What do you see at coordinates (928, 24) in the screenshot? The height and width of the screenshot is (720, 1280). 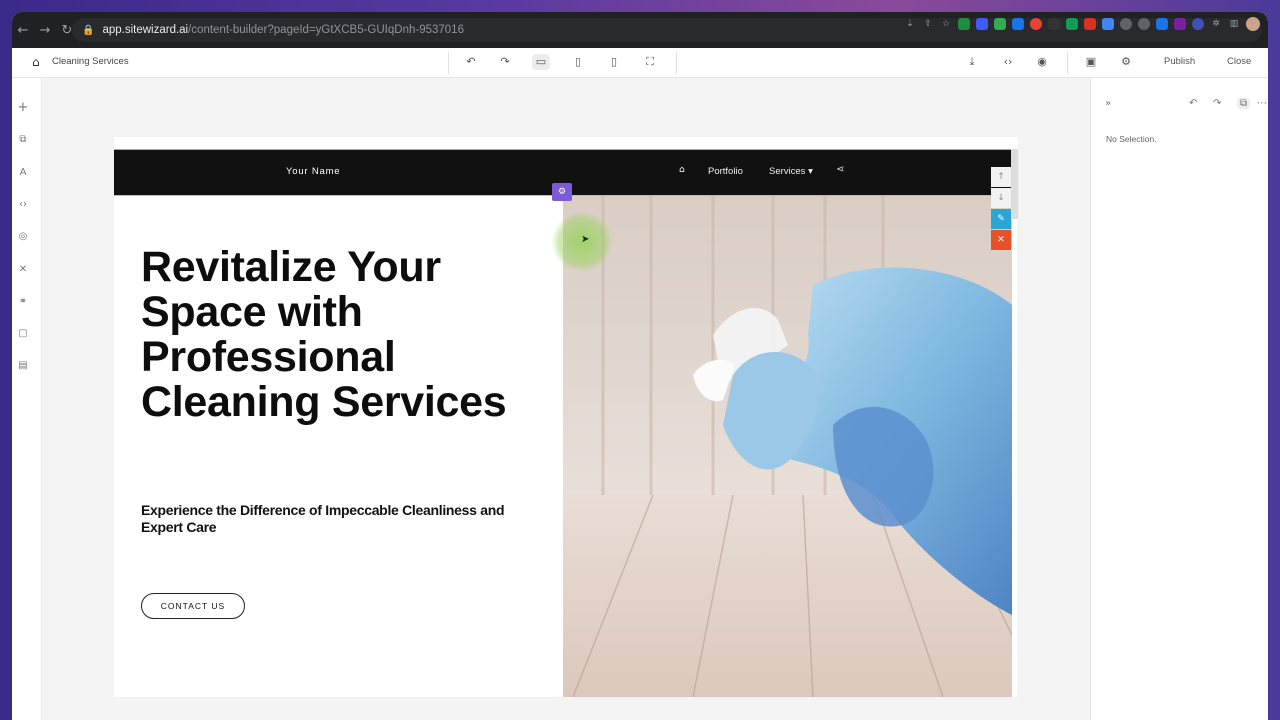 I see `share-icon: ⇪` at bounding box center [928, 24].